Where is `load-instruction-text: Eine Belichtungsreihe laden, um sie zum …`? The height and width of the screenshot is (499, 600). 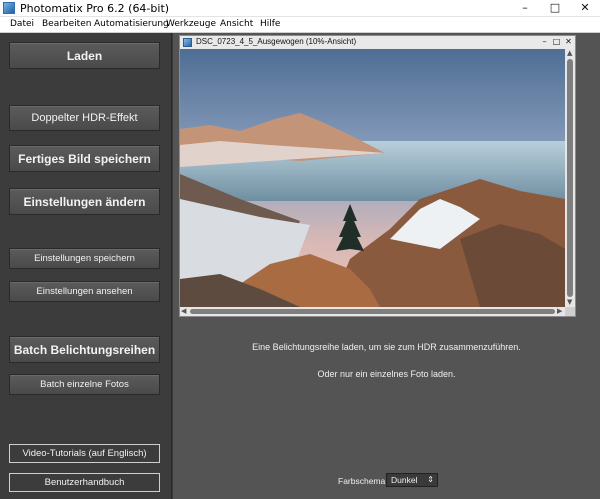
load-instruction-text: Eine Belichtungsreihe laden, um sie zum … is located at coordinates (386, 347).